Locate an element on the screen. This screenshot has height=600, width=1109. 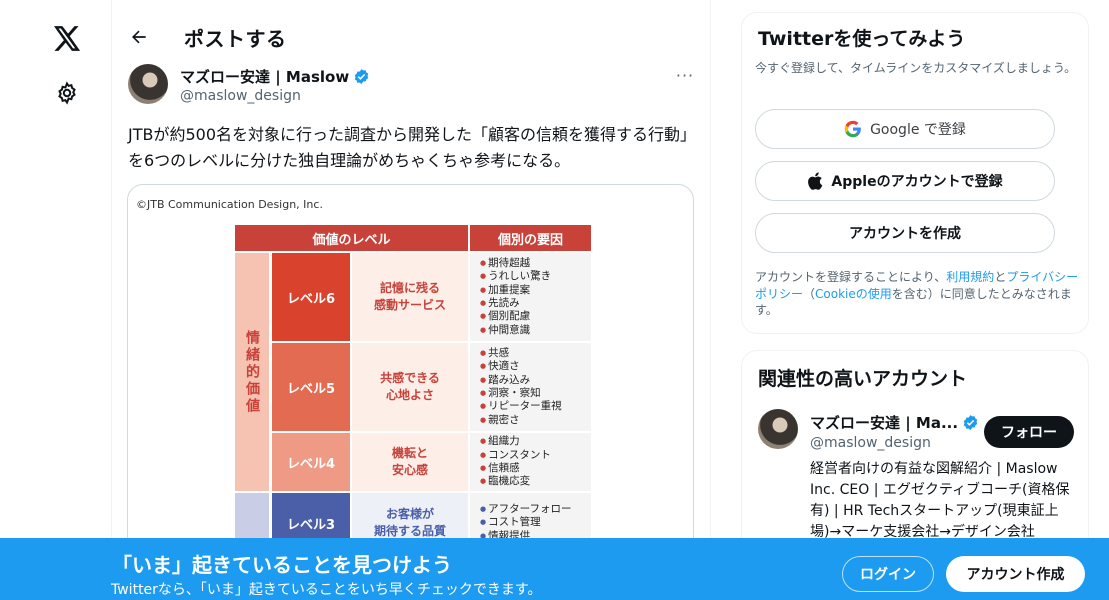
banner-title: 「いま」起きていることを見つけよう is located at coordinates (282, 565).